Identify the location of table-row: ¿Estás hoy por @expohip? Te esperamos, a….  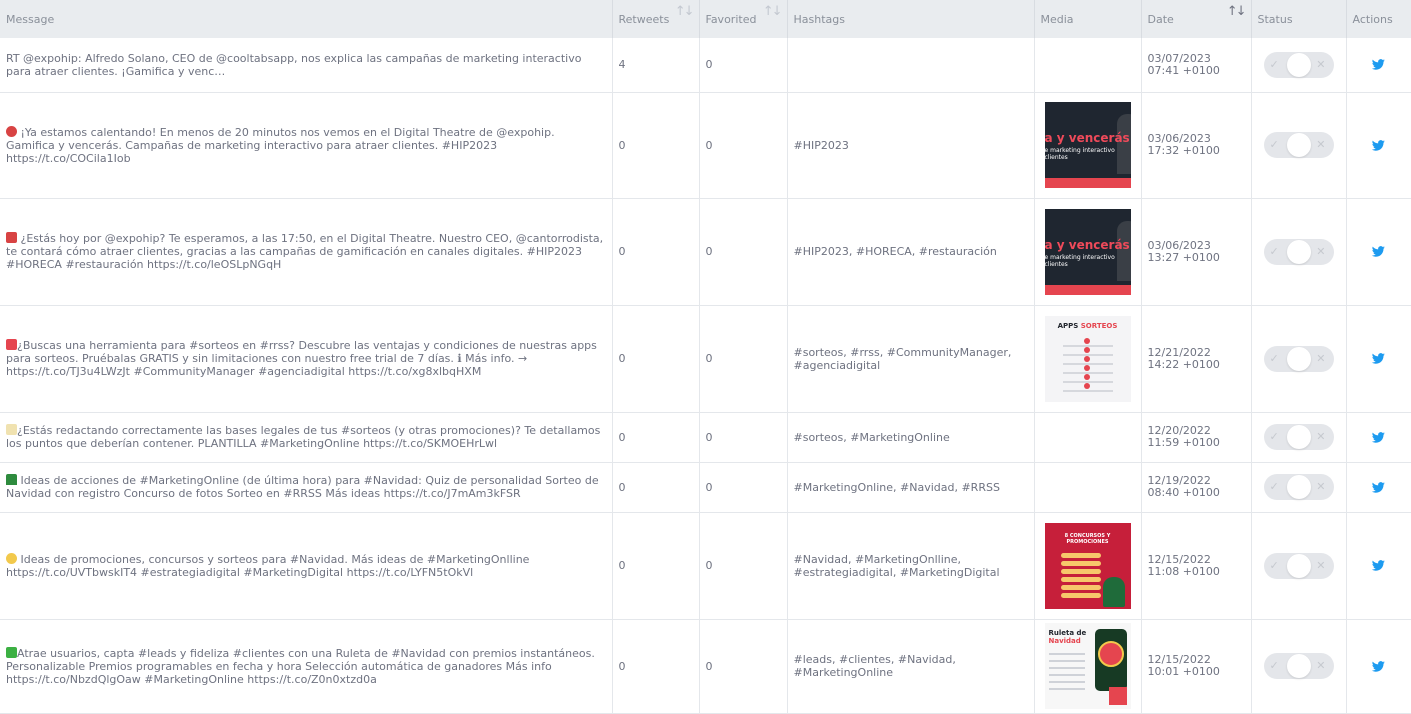
(705, 251).